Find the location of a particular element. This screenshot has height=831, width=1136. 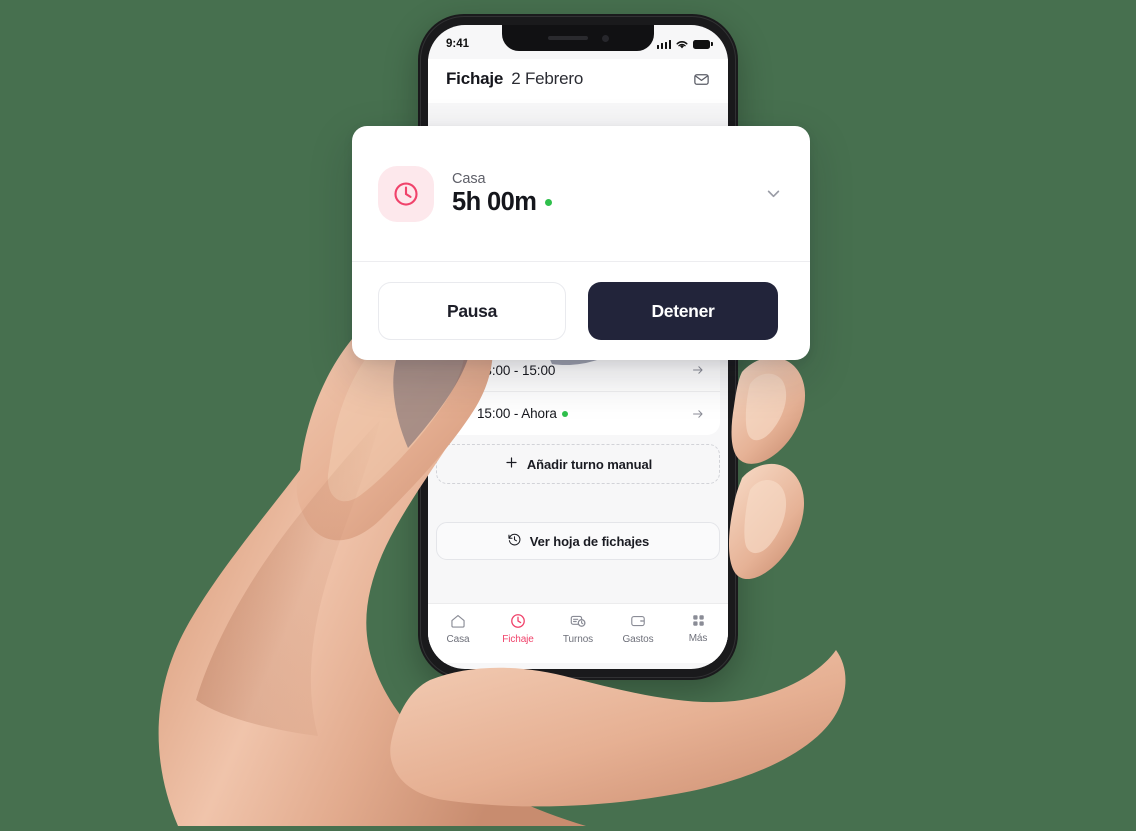

tab-gastos: Gastos is located at coordinates (638, 628).